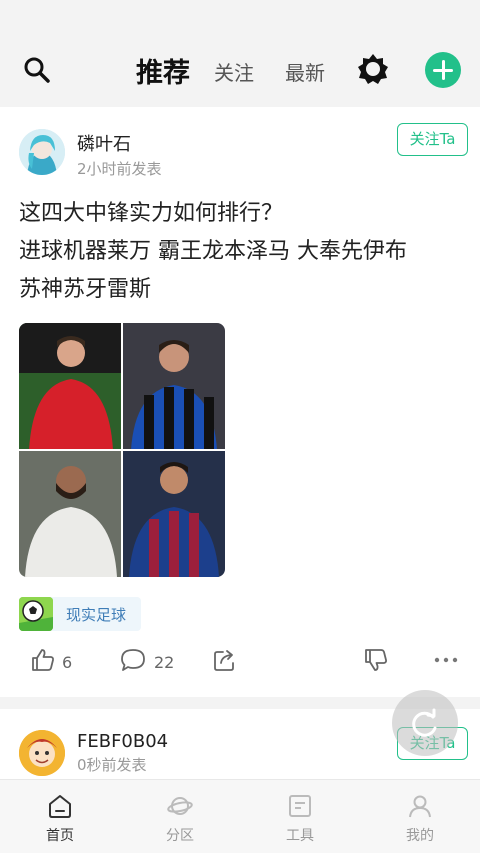 This screenshot has width=480, height=853. I want to click on bottom-nav: 首页 分区 工具 我的, so click(240, 816).